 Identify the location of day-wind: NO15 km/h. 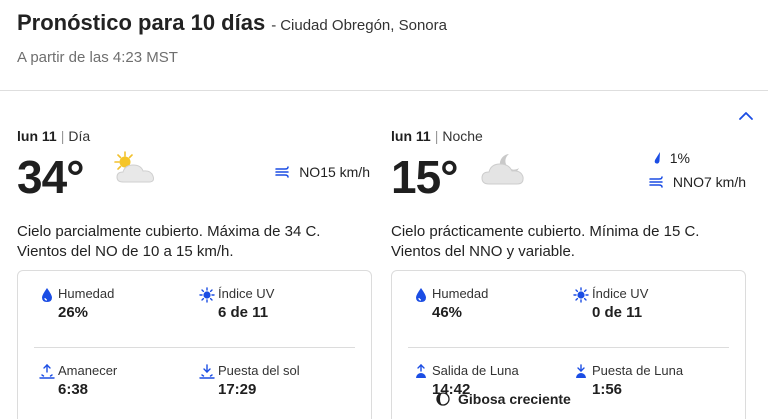
(322, 172).